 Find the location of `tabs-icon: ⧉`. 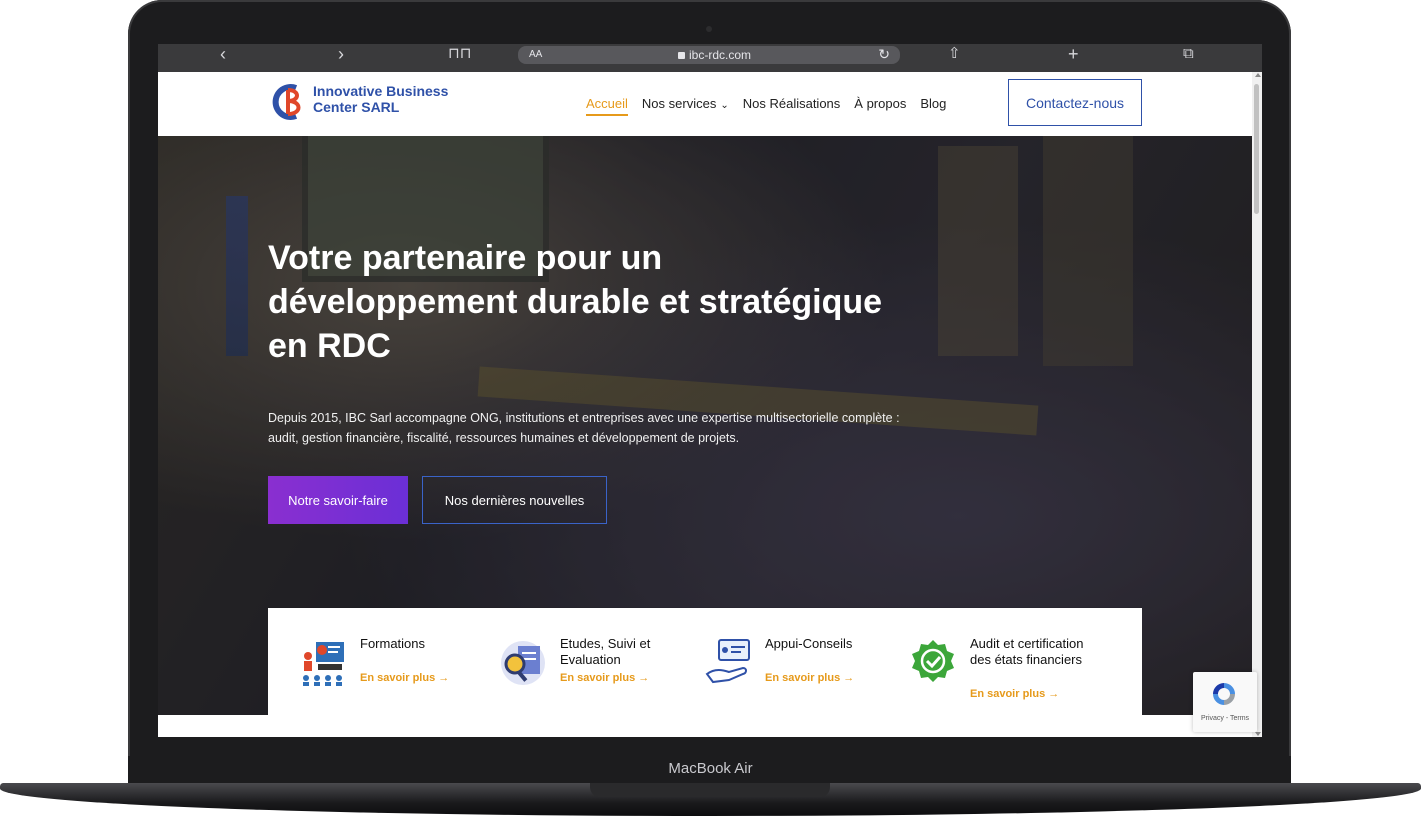

tabs-icon: ⧉ is located at coordinates (1188, 54).